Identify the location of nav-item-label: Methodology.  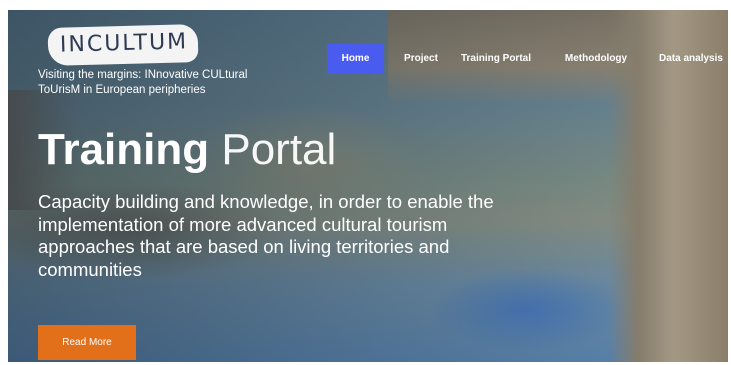
(596, 58).